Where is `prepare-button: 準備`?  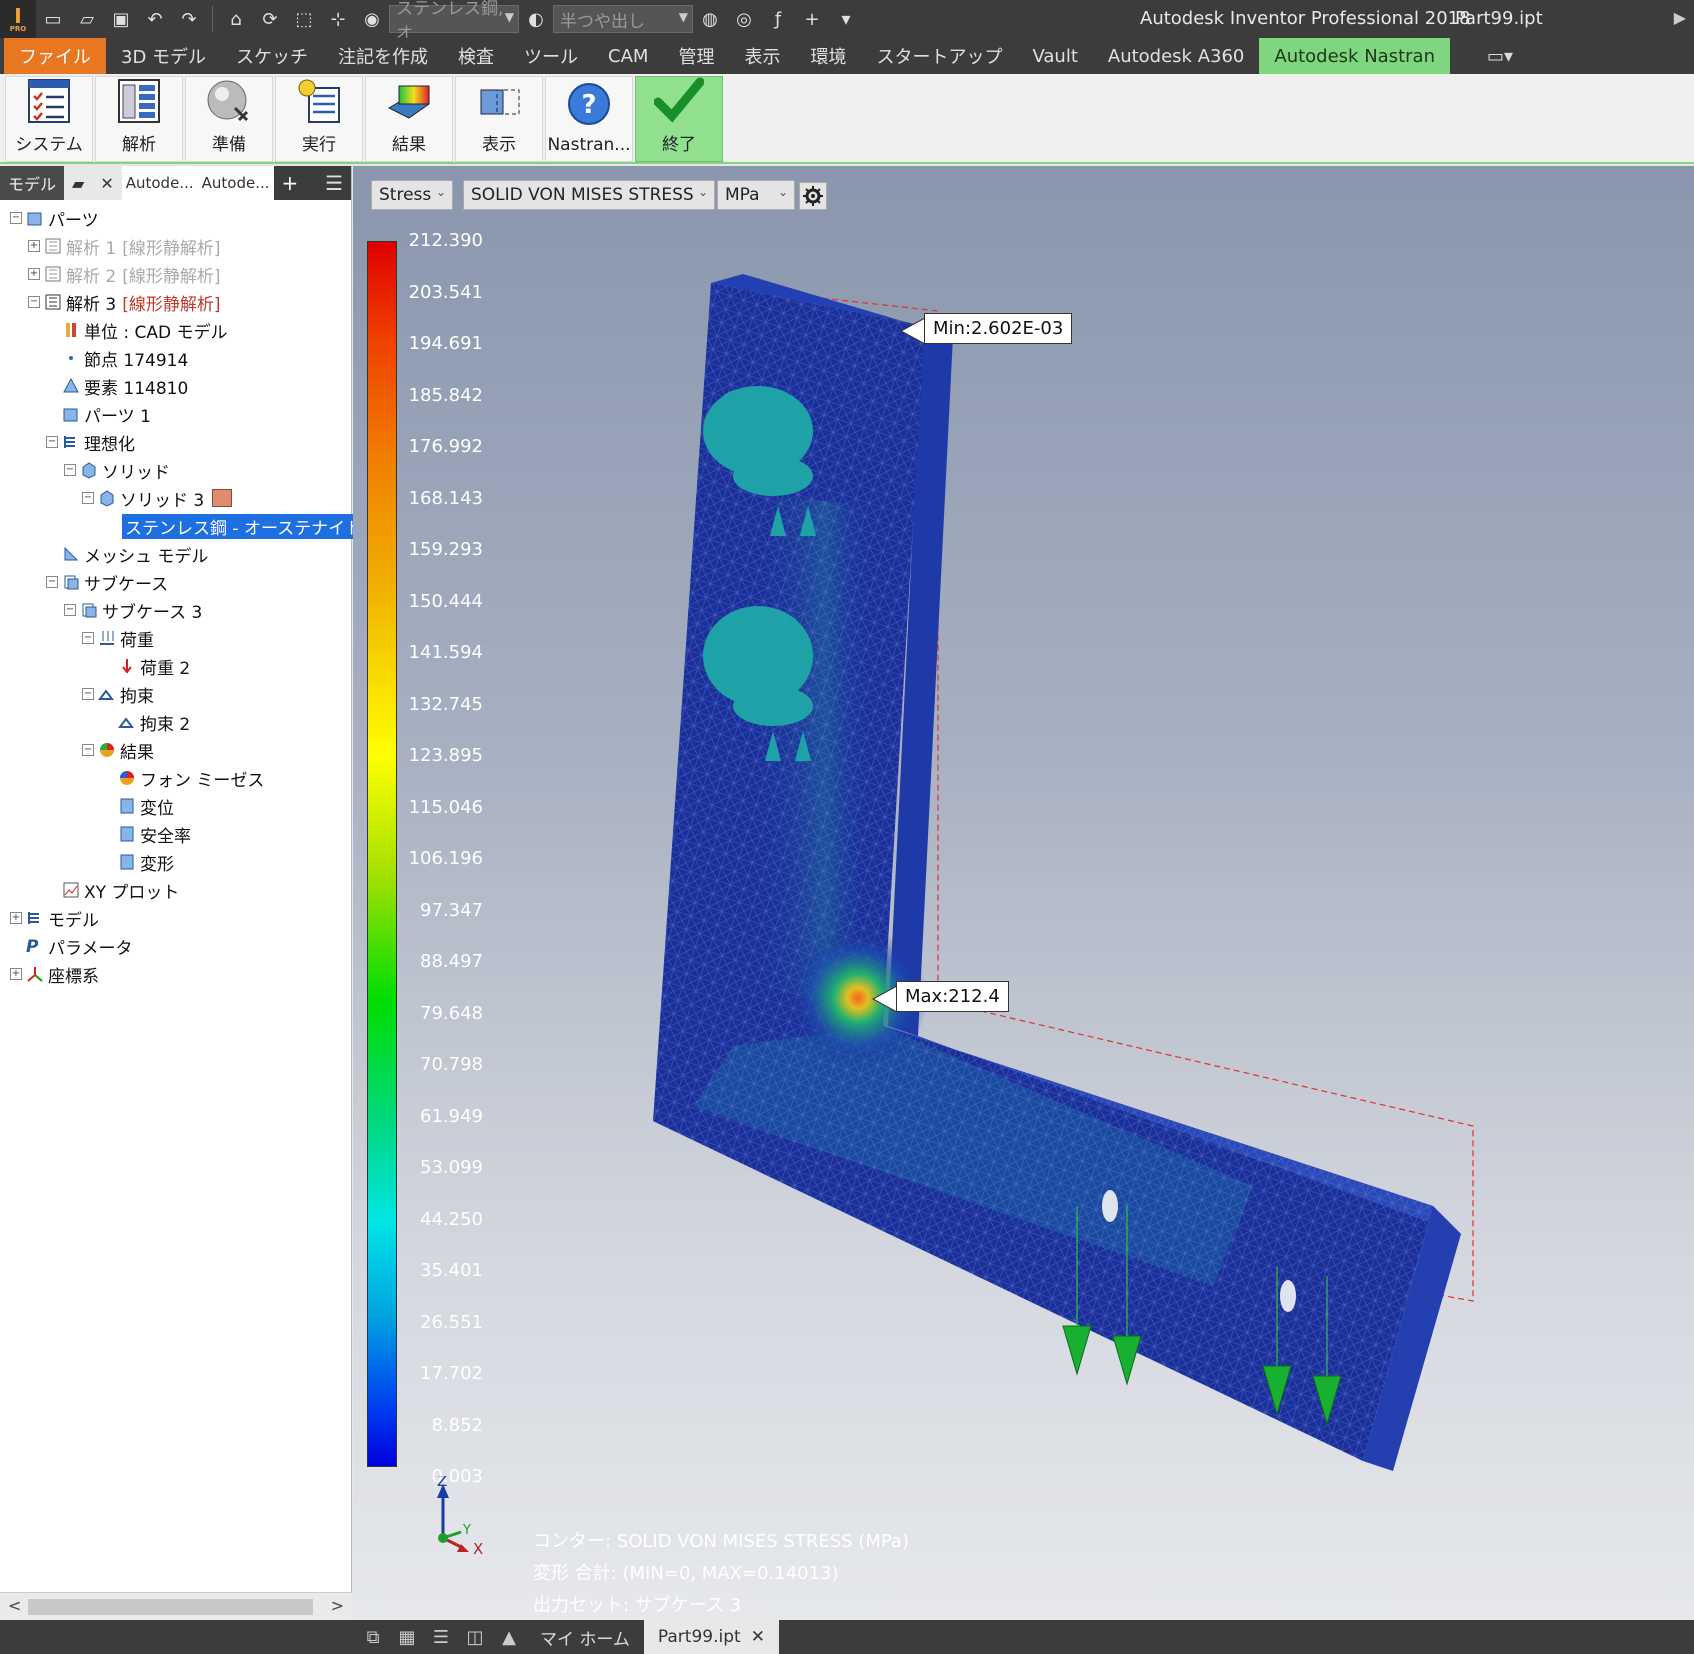 prepare-button: 準備 is located at coordinates (229, 119).